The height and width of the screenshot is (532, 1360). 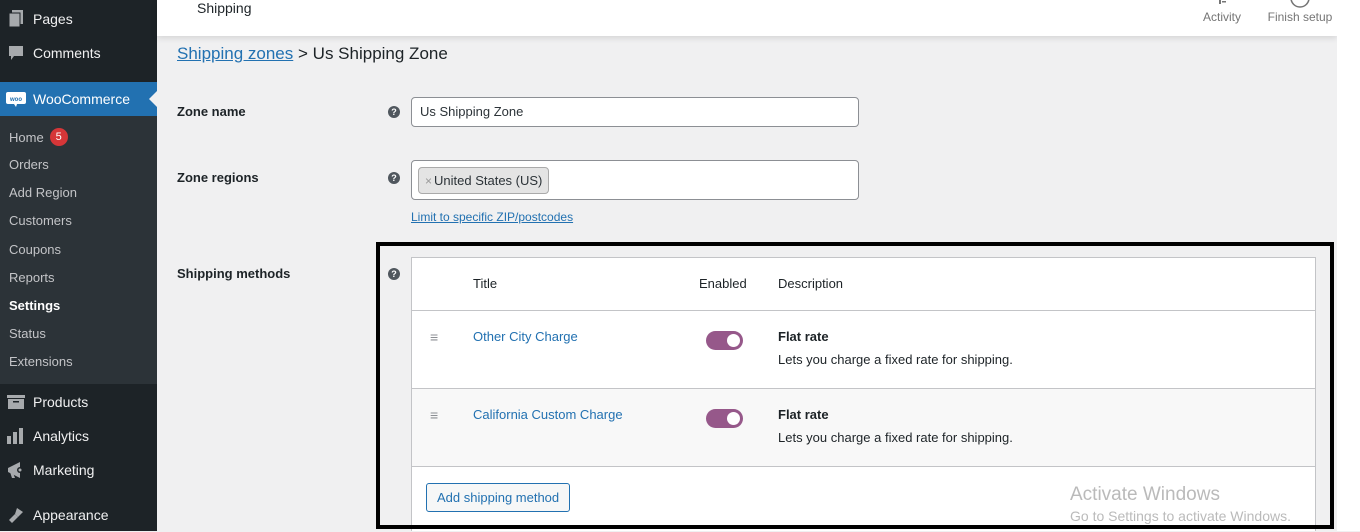 I want to click on notification-badge: 5, so click(x=58, y=137).